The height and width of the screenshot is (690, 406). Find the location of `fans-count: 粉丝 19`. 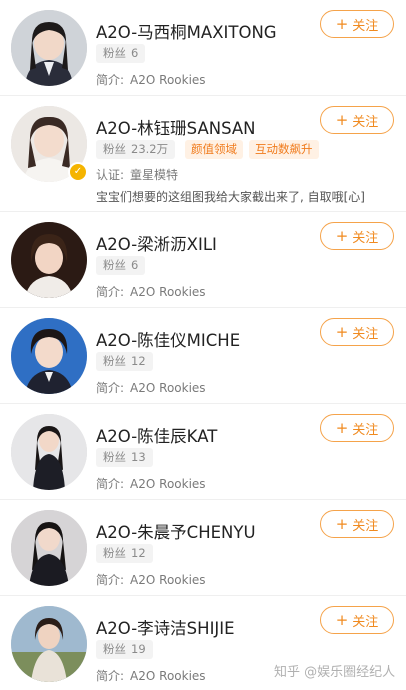

fans-count: 粉丝 19 is located at coordinates (124, 649).